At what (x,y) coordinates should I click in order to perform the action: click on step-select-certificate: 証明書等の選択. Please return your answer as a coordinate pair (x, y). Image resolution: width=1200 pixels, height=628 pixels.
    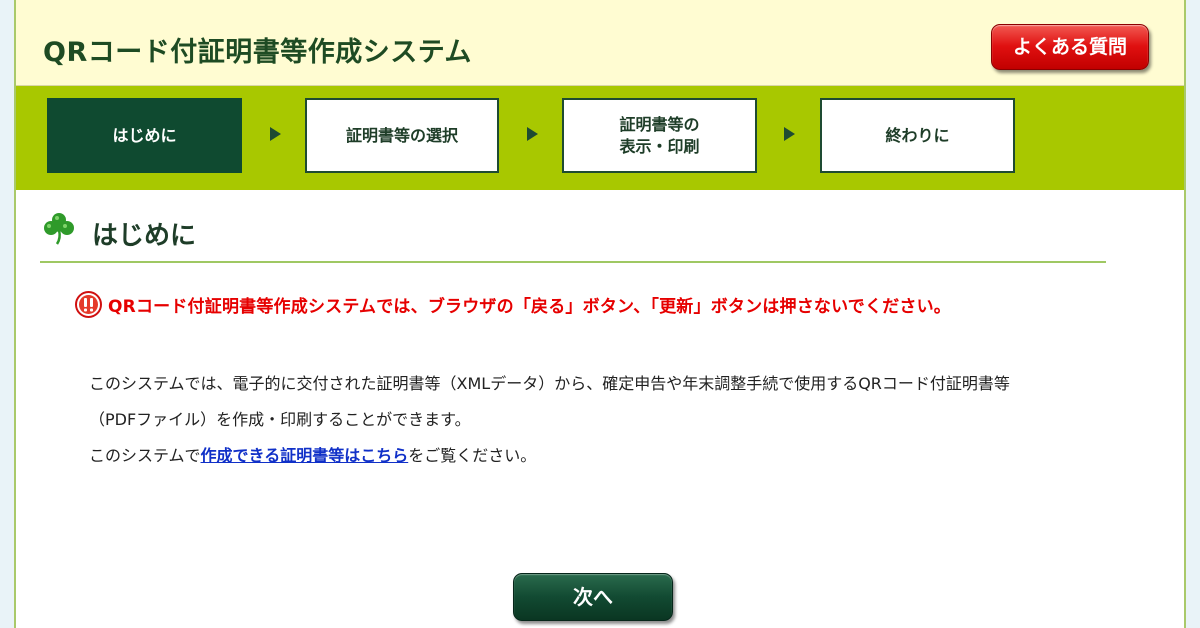
    Looking at the image, I should click on (402, 135).